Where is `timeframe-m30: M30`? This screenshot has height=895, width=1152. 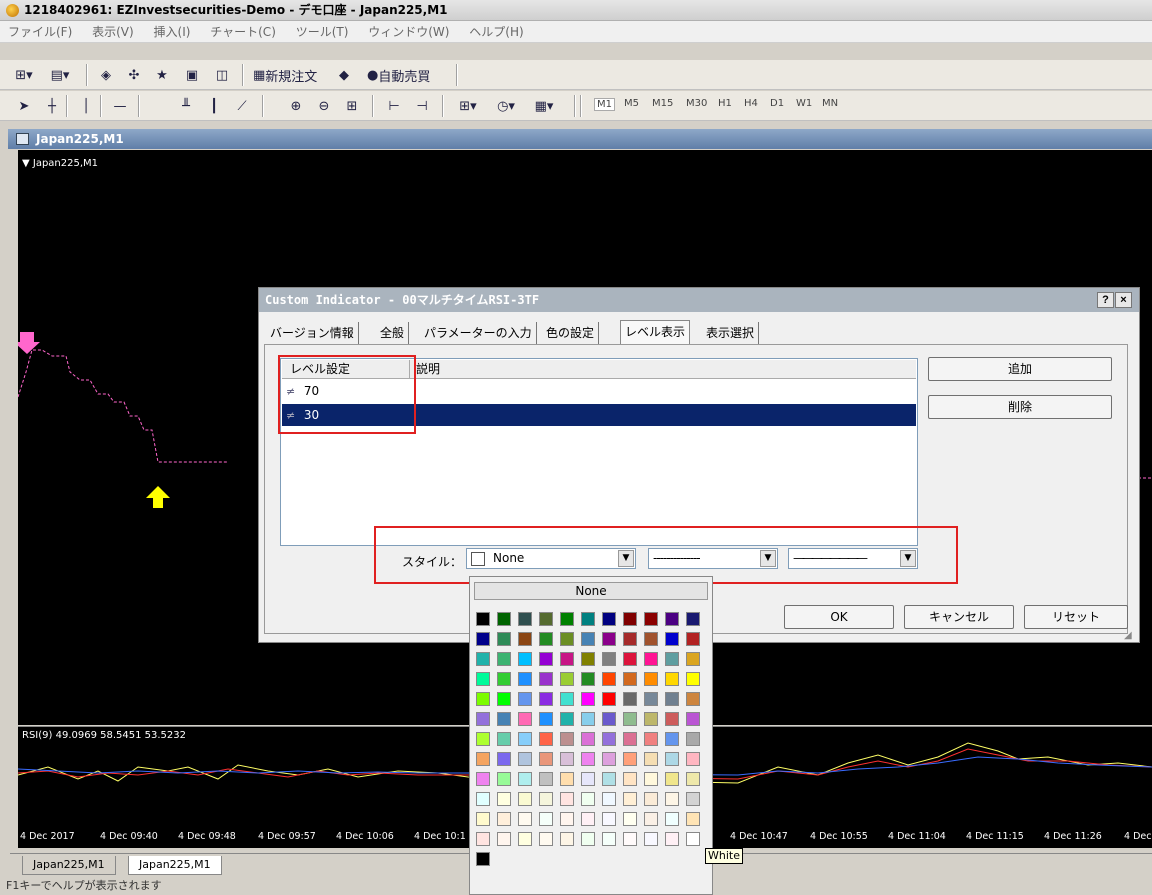 timeframe-m30: M30 is located at coordinates (696, 103).